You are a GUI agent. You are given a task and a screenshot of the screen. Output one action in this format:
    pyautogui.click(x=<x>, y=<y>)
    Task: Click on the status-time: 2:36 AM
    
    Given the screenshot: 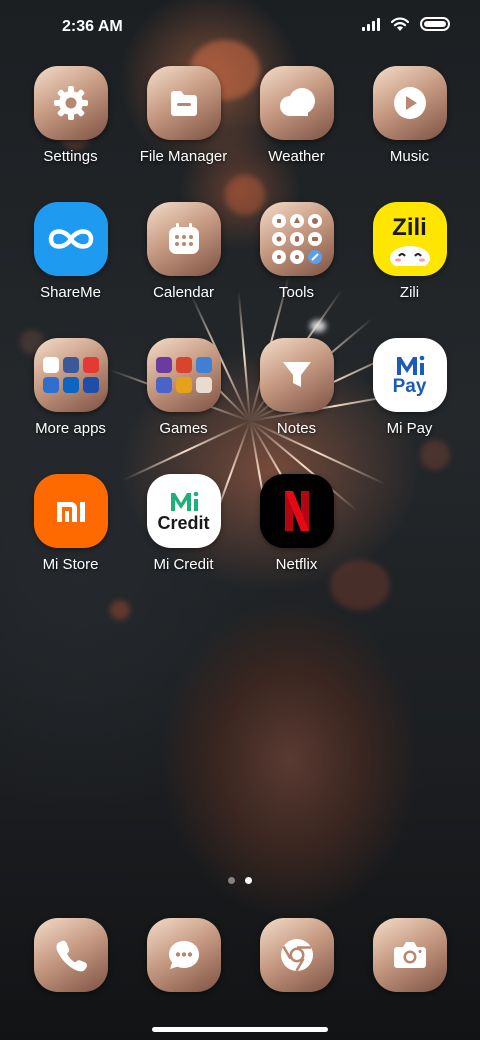 What is the action you would take?
    pyautogui.click(x=92, y=26)
    